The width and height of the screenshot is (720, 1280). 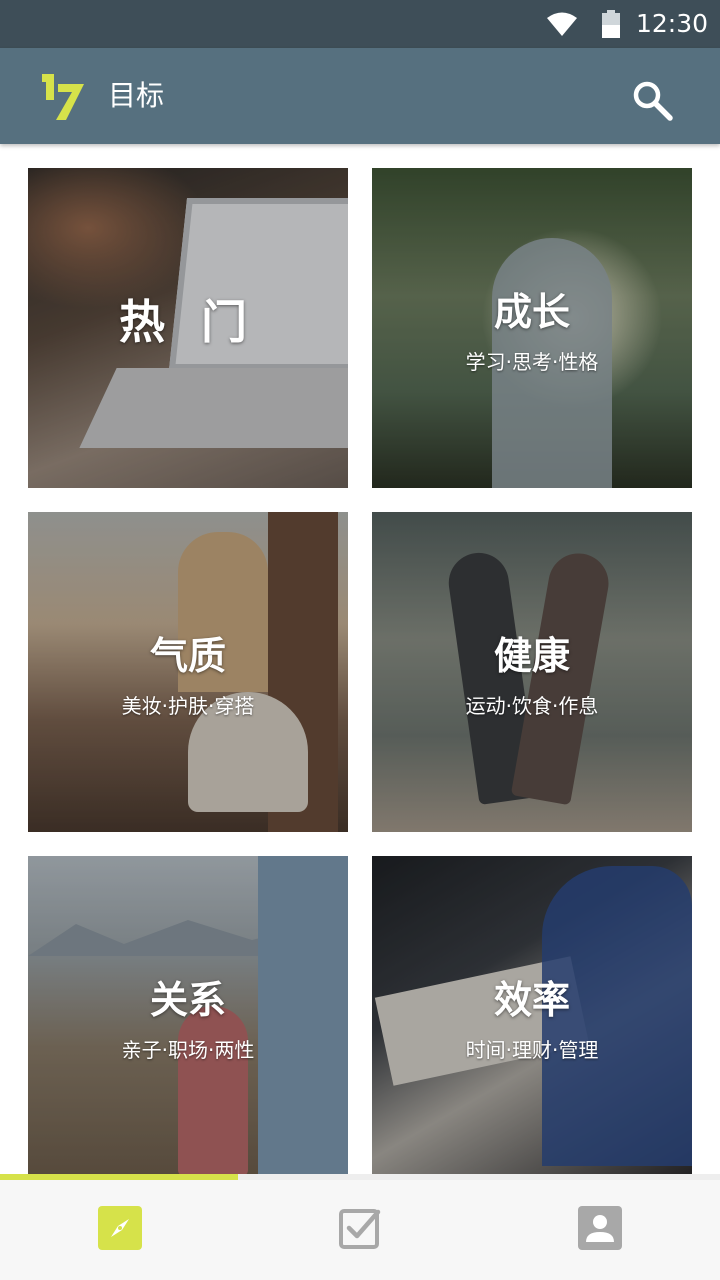 What do you see at coordinates (188, 706) in the screenshot?
I see `category-subtitle: 美妆·护肤·穿搭` at bounding box center [188, 706].